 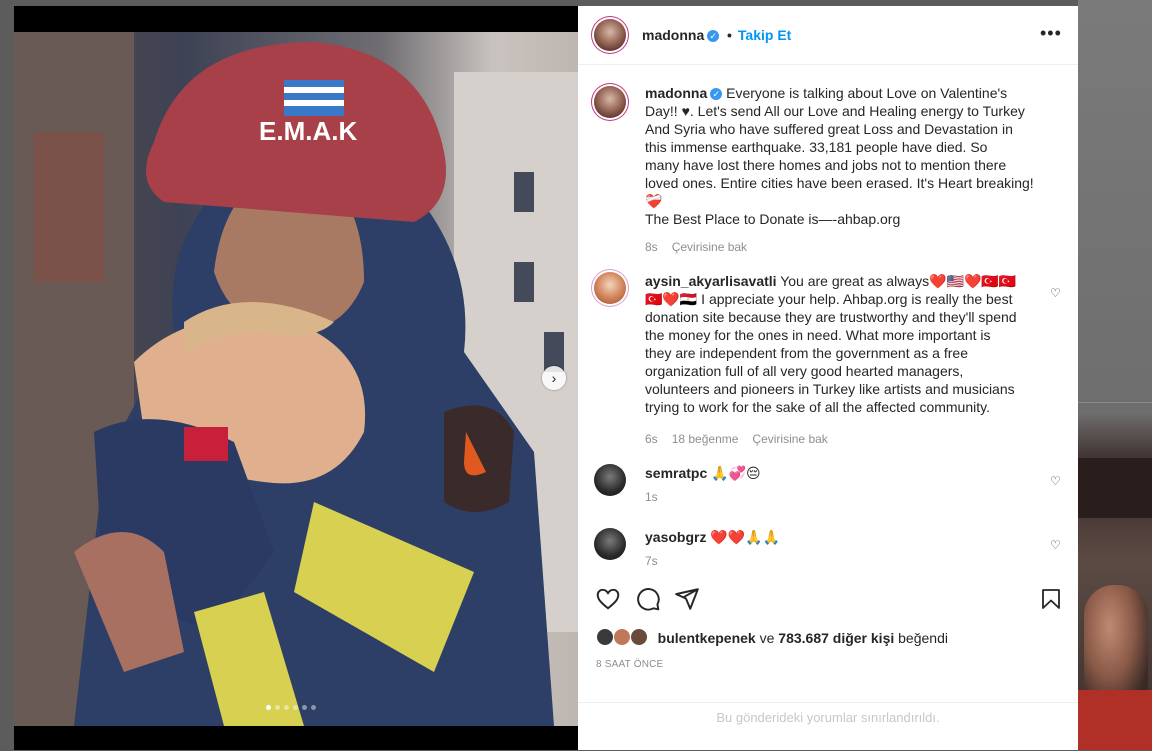 I want to click on comment-text: yasobgrz ❤️❤️🙏🙏, so click(x=844, y=537).